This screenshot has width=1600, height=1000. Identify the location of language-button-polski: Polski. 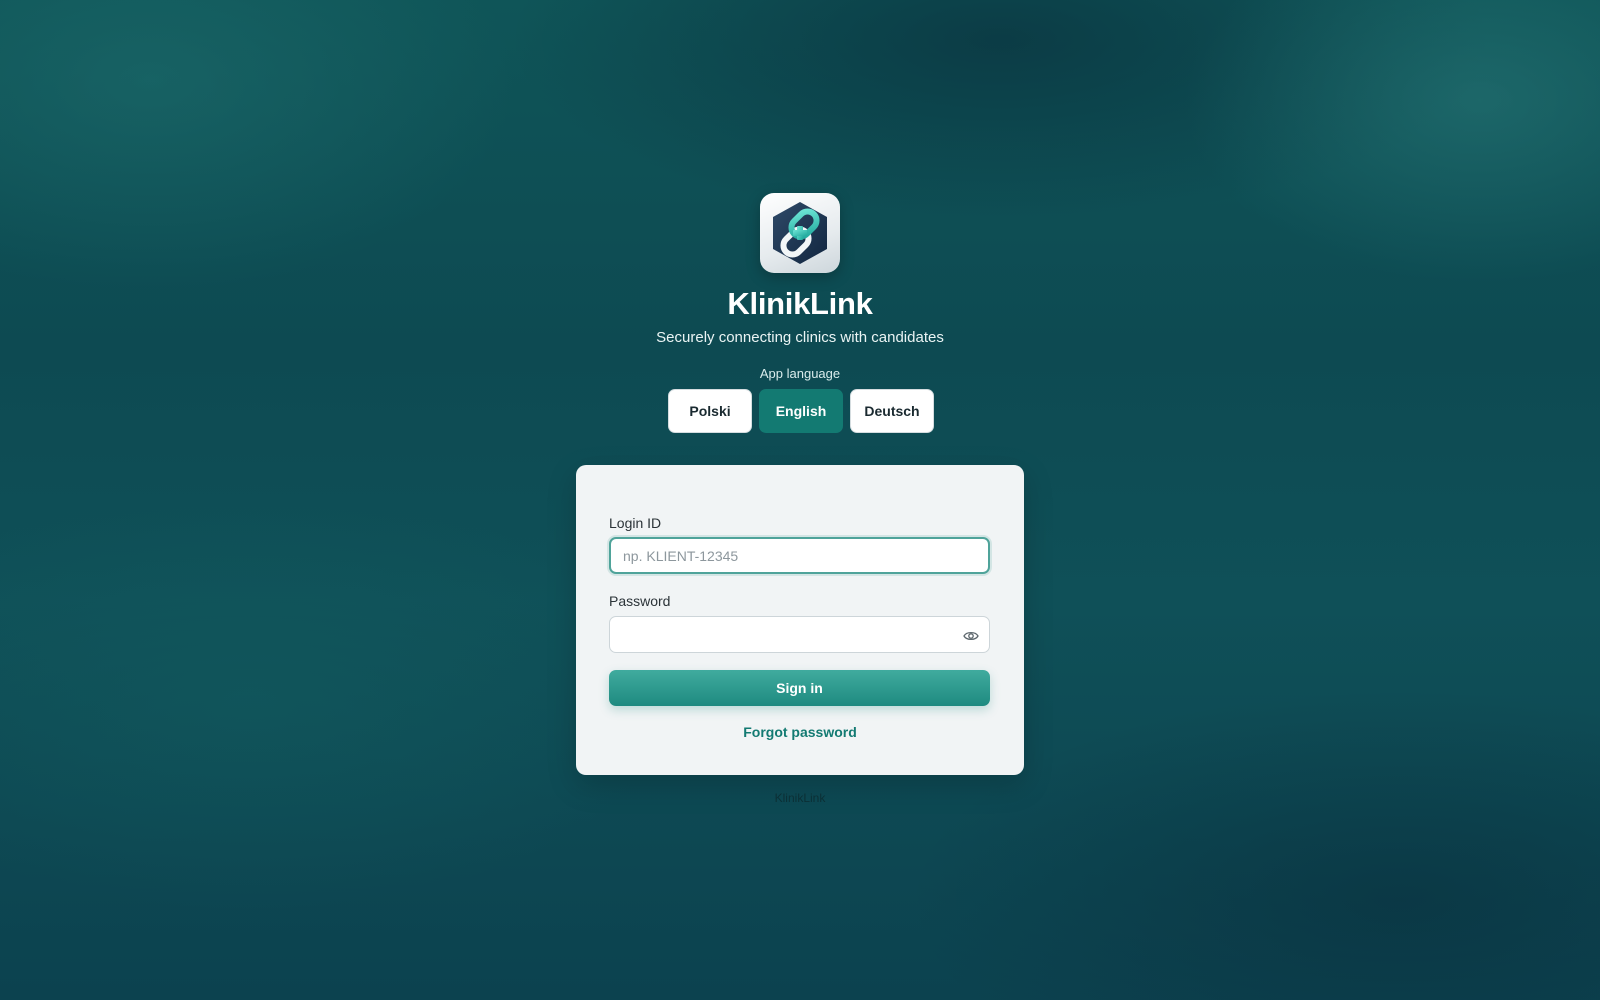
(710, 411).